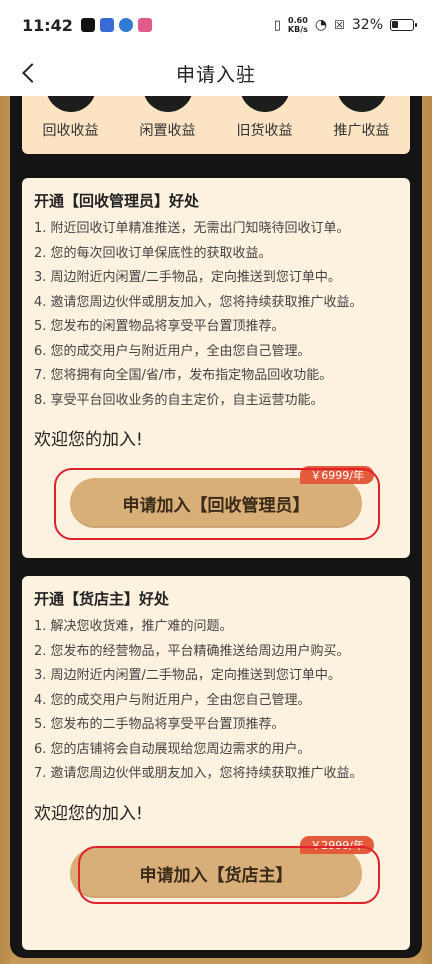 This screenshot has width=432, height=964. Describe the element at coordinates (264, 131) in the screenshot. I see `category-label: 旧货收益` at that location.